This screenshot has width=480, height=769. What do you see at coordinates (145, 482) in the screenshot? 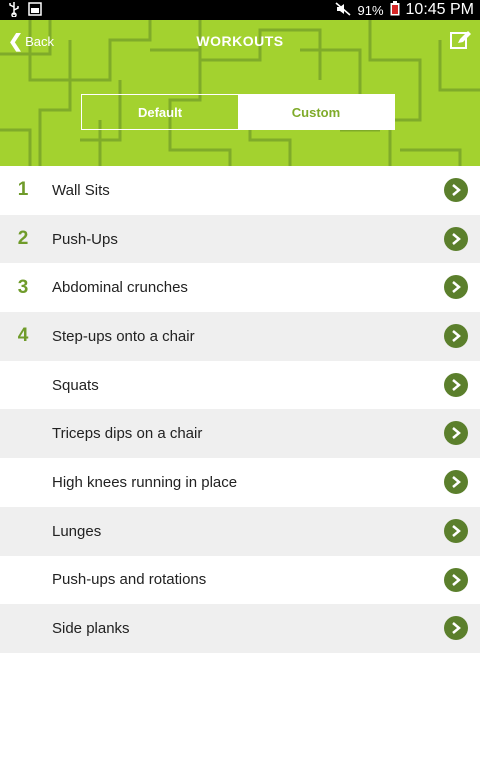
I see `item-label: High knees running in place` at bounding box center [145, 482].